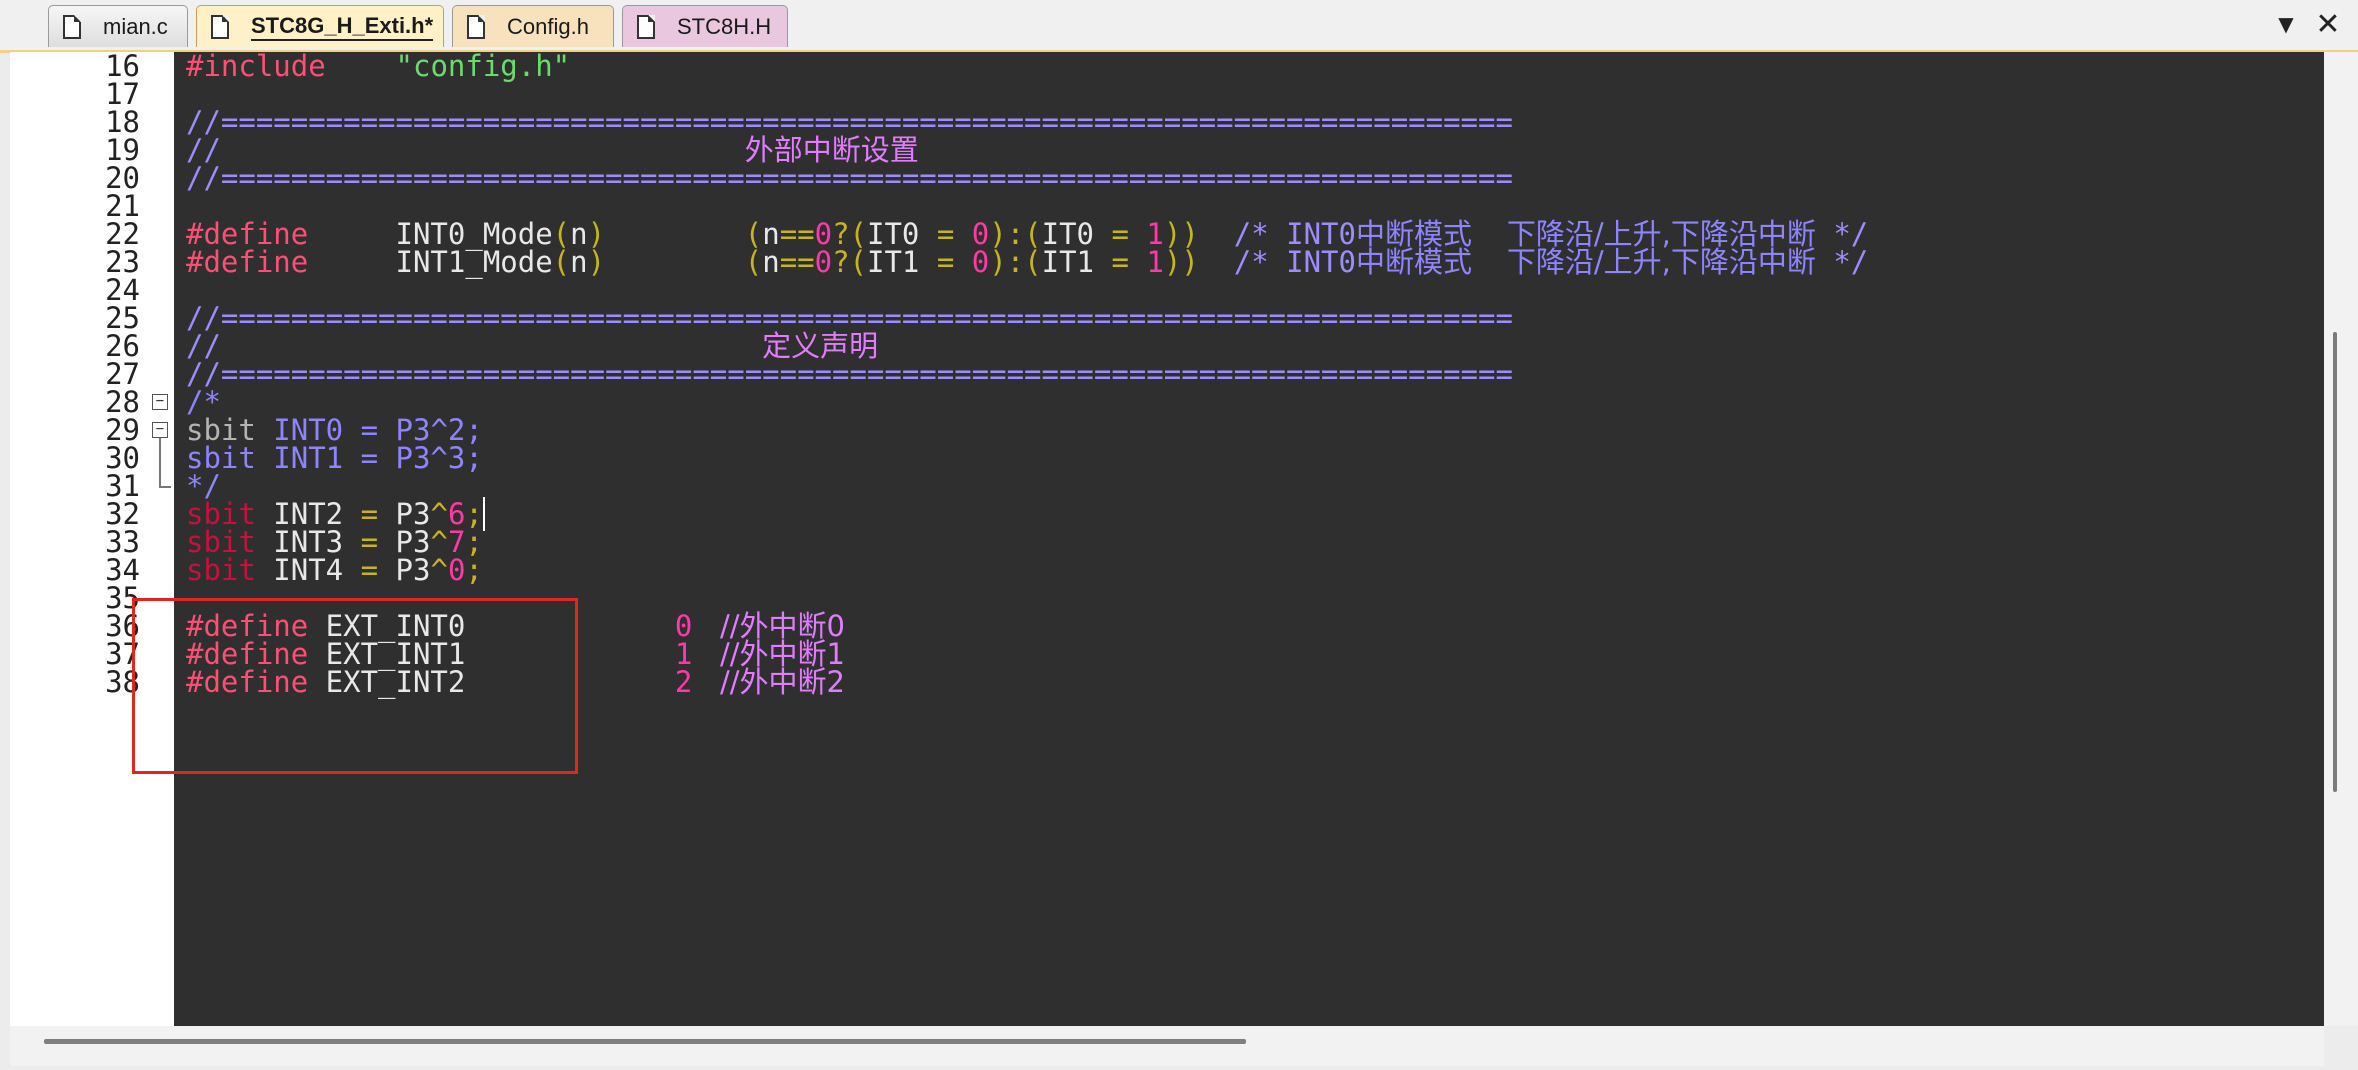 The height and width of the screenshot is (1070, 2358). Describe the element at coordinates (716, 682) in the screenshot. I see `code-token: //` at that location.